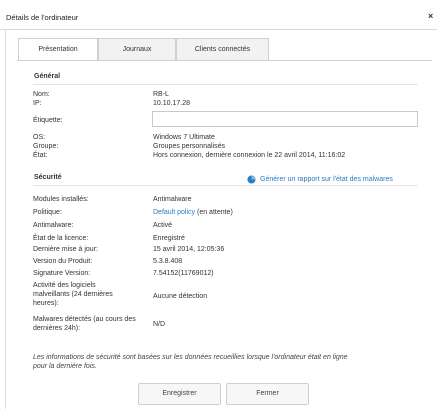 The width and height of the screenshot is (437, 409). I want to click on save-button: Enregistrer, so click(179, 394).